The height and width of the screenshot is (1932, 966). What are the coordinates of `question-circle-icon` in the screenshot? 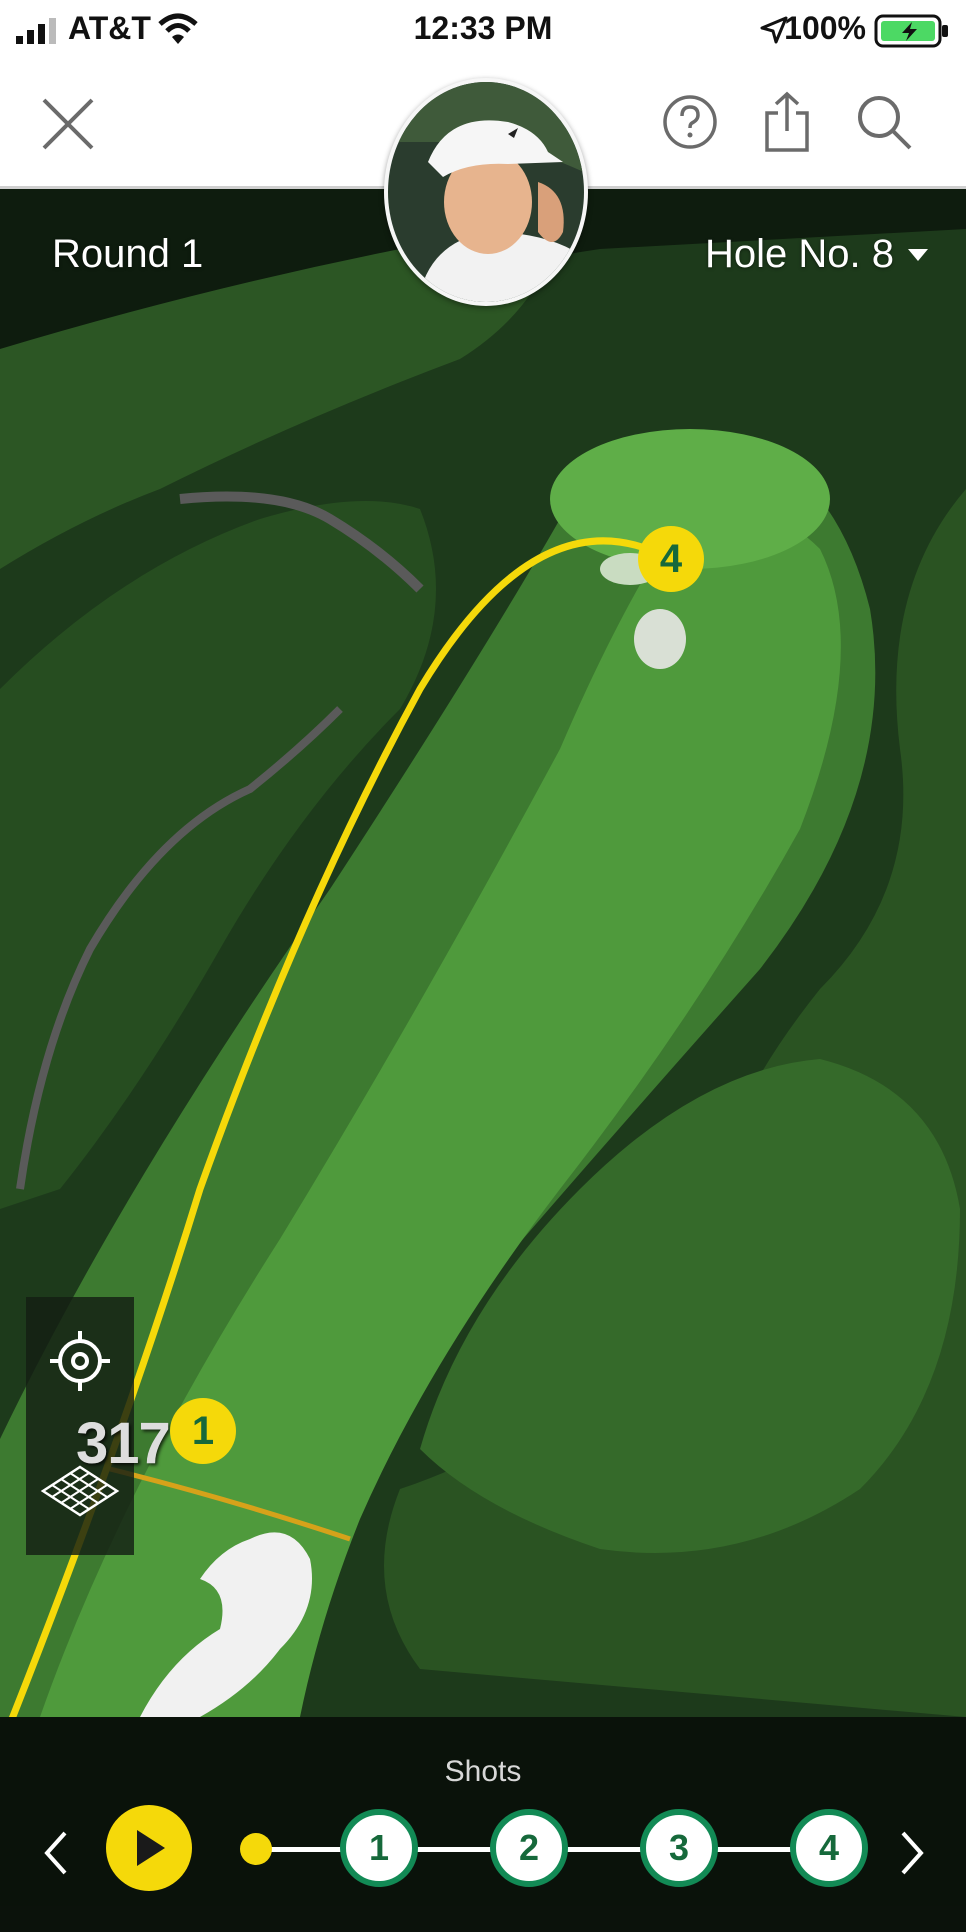 It's located at (690, 122).